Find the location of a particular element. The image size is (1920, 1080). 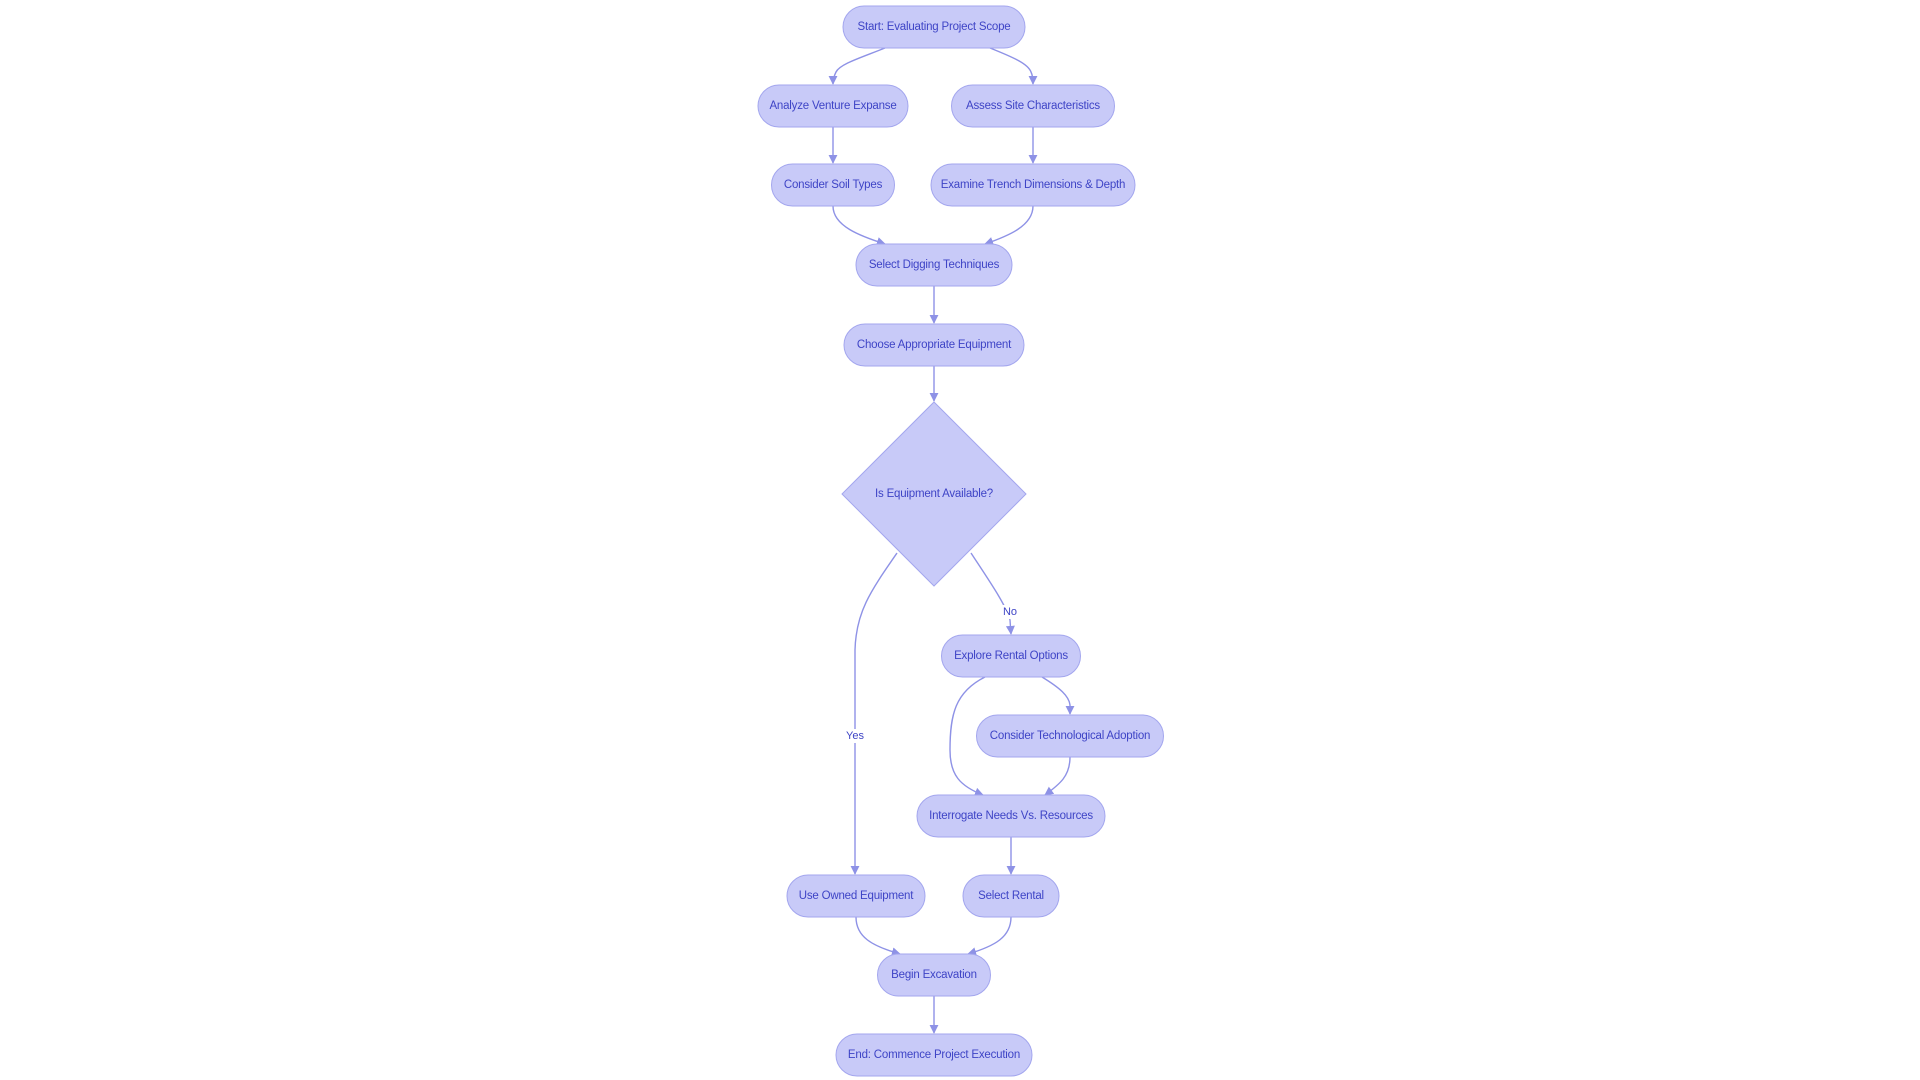

node-label: Use Owned Equipment is located at coordinates (856, 896).